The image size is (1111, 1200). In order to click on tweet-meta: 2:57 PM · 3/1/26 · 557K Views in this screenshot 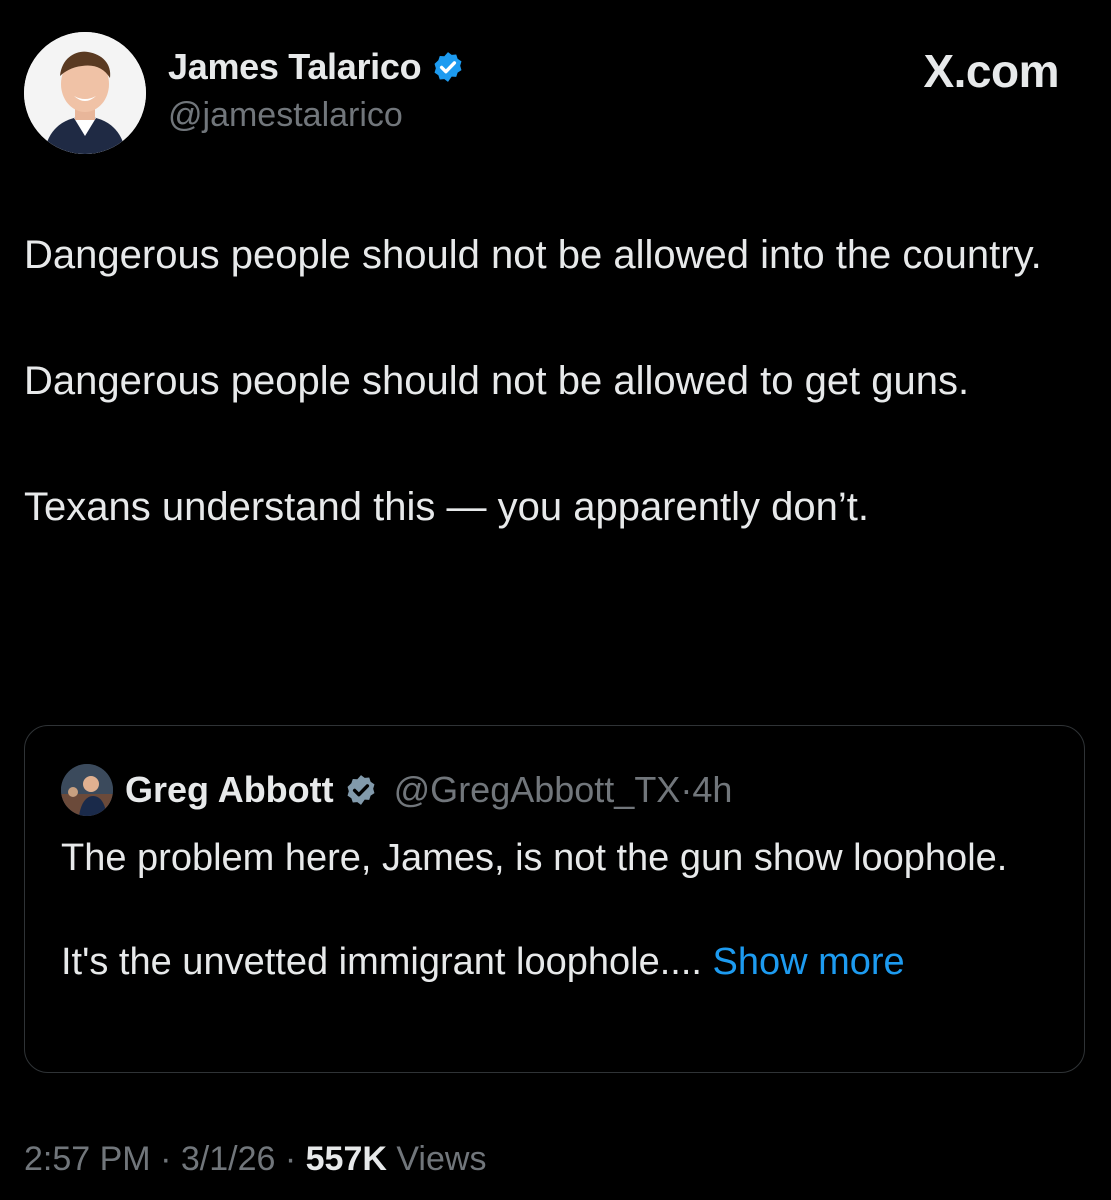, I will do `click(255, 1159)`.